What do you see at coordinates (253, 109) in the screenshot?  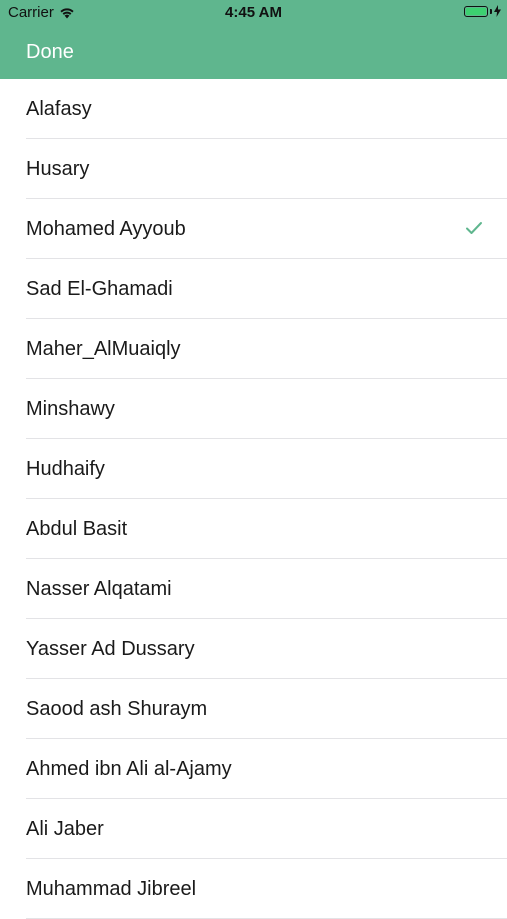 I see `reciter-row: Alafasy` at bounding box center [253, 109].